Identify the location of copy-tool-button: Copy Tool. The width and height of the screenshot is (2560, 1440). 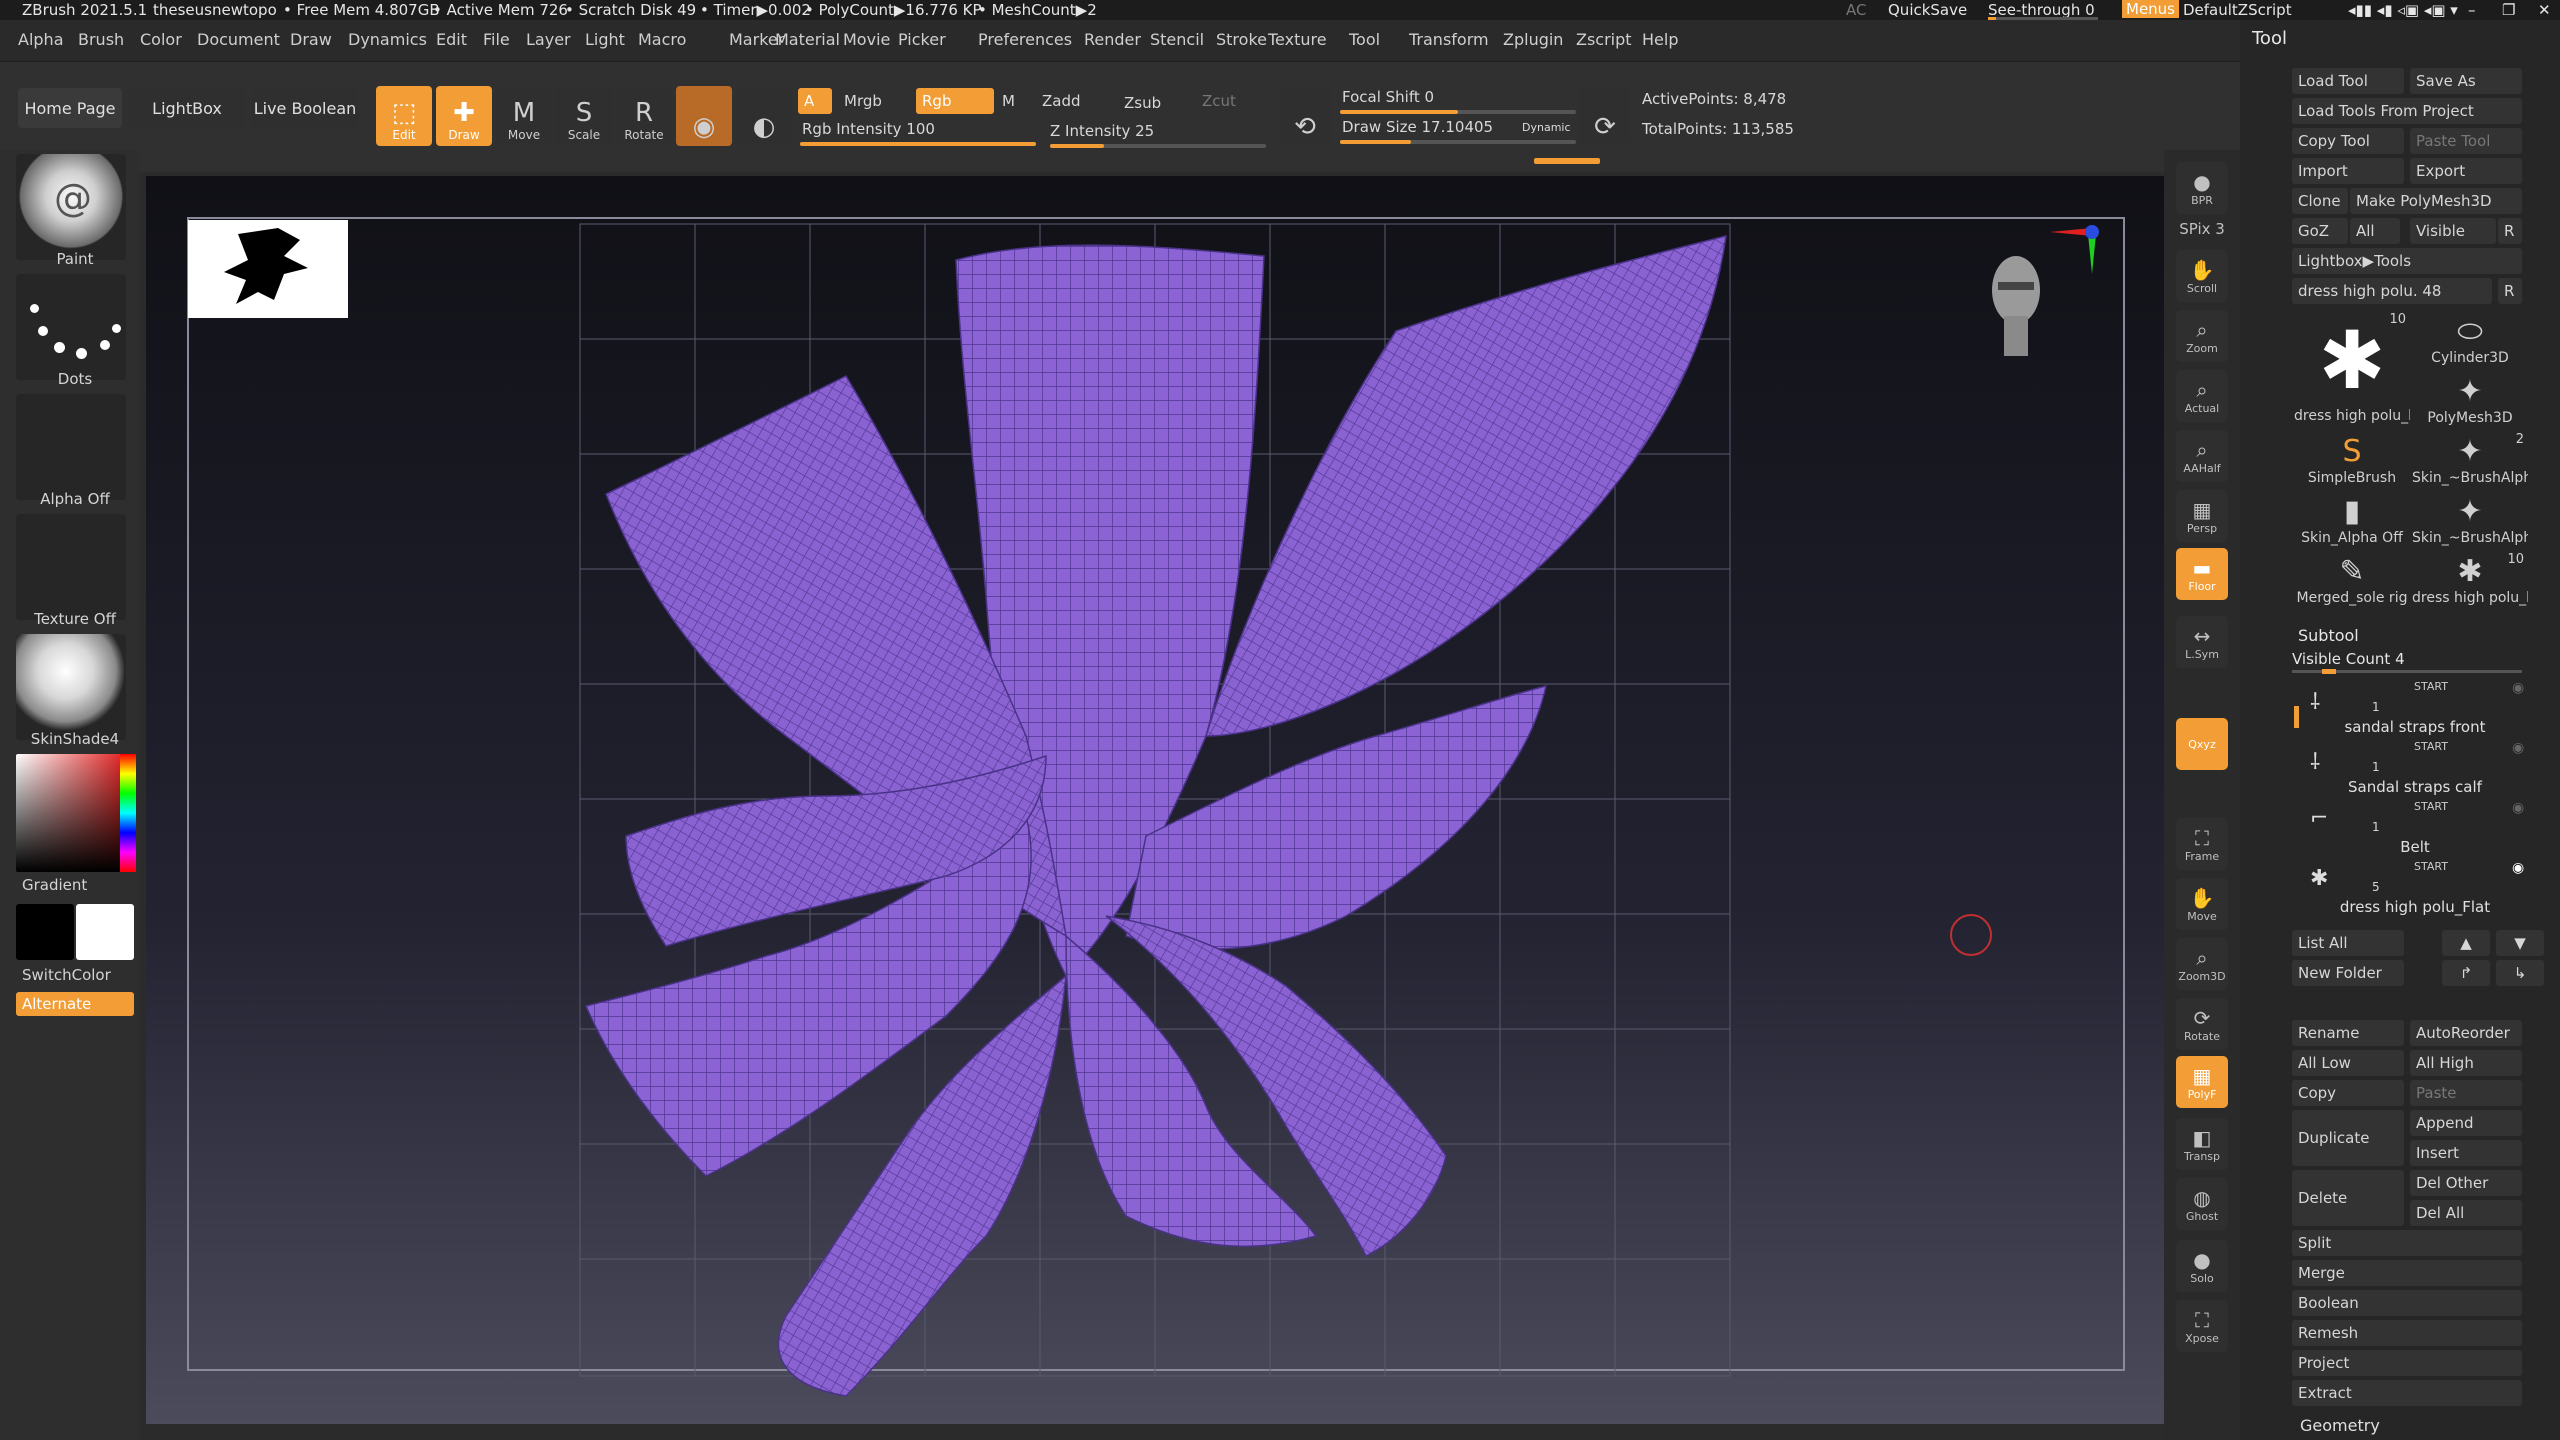
(2348, 141).